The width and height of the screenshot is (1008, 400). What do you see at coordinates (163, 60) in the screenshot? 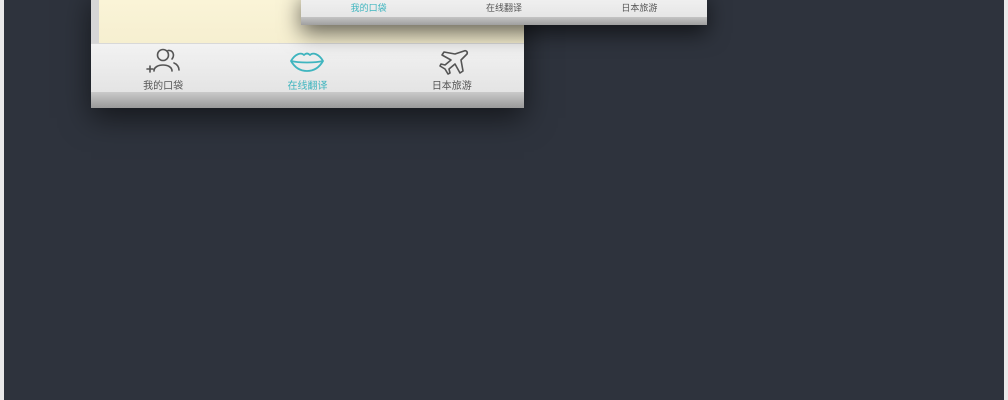
I see `add-user-icon` at bounding box center [163, 60].